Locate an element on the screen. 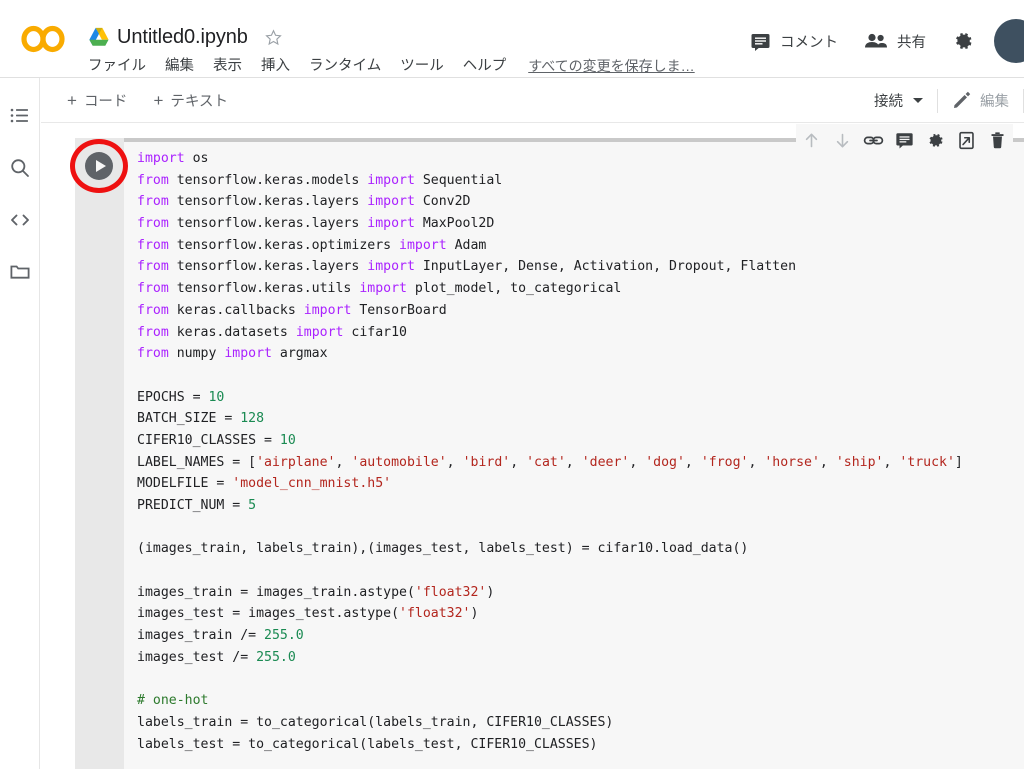 This screenshot has width=1024, height=769. arrow-down-icon is located at coordinates (842, 140).